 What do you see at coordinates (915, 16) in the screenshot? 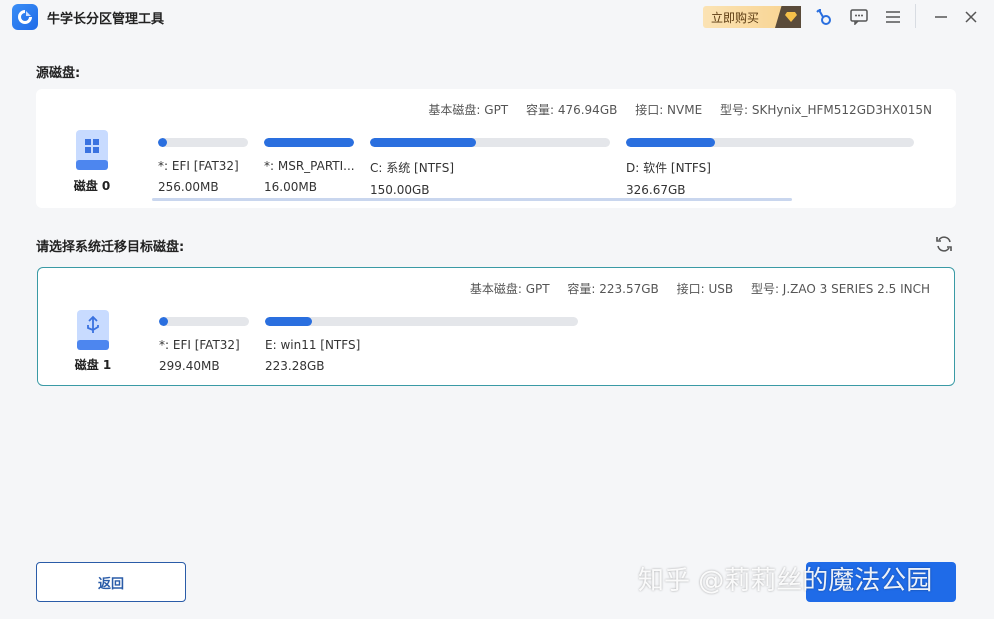
I see `title-bar-divider` at bounding box center [915, 16].